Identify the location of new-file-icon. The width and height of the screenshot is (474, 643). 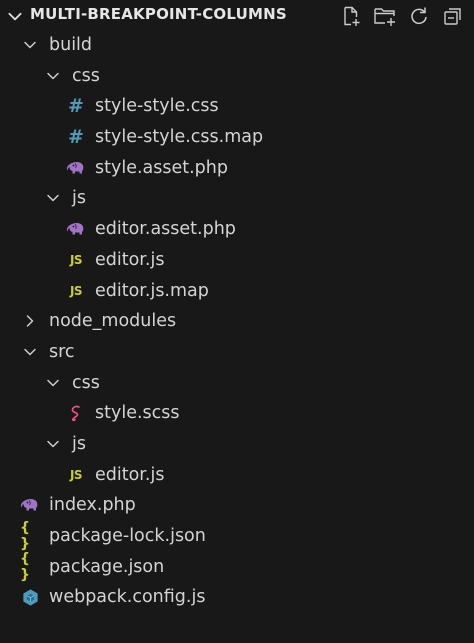
(352, 16).